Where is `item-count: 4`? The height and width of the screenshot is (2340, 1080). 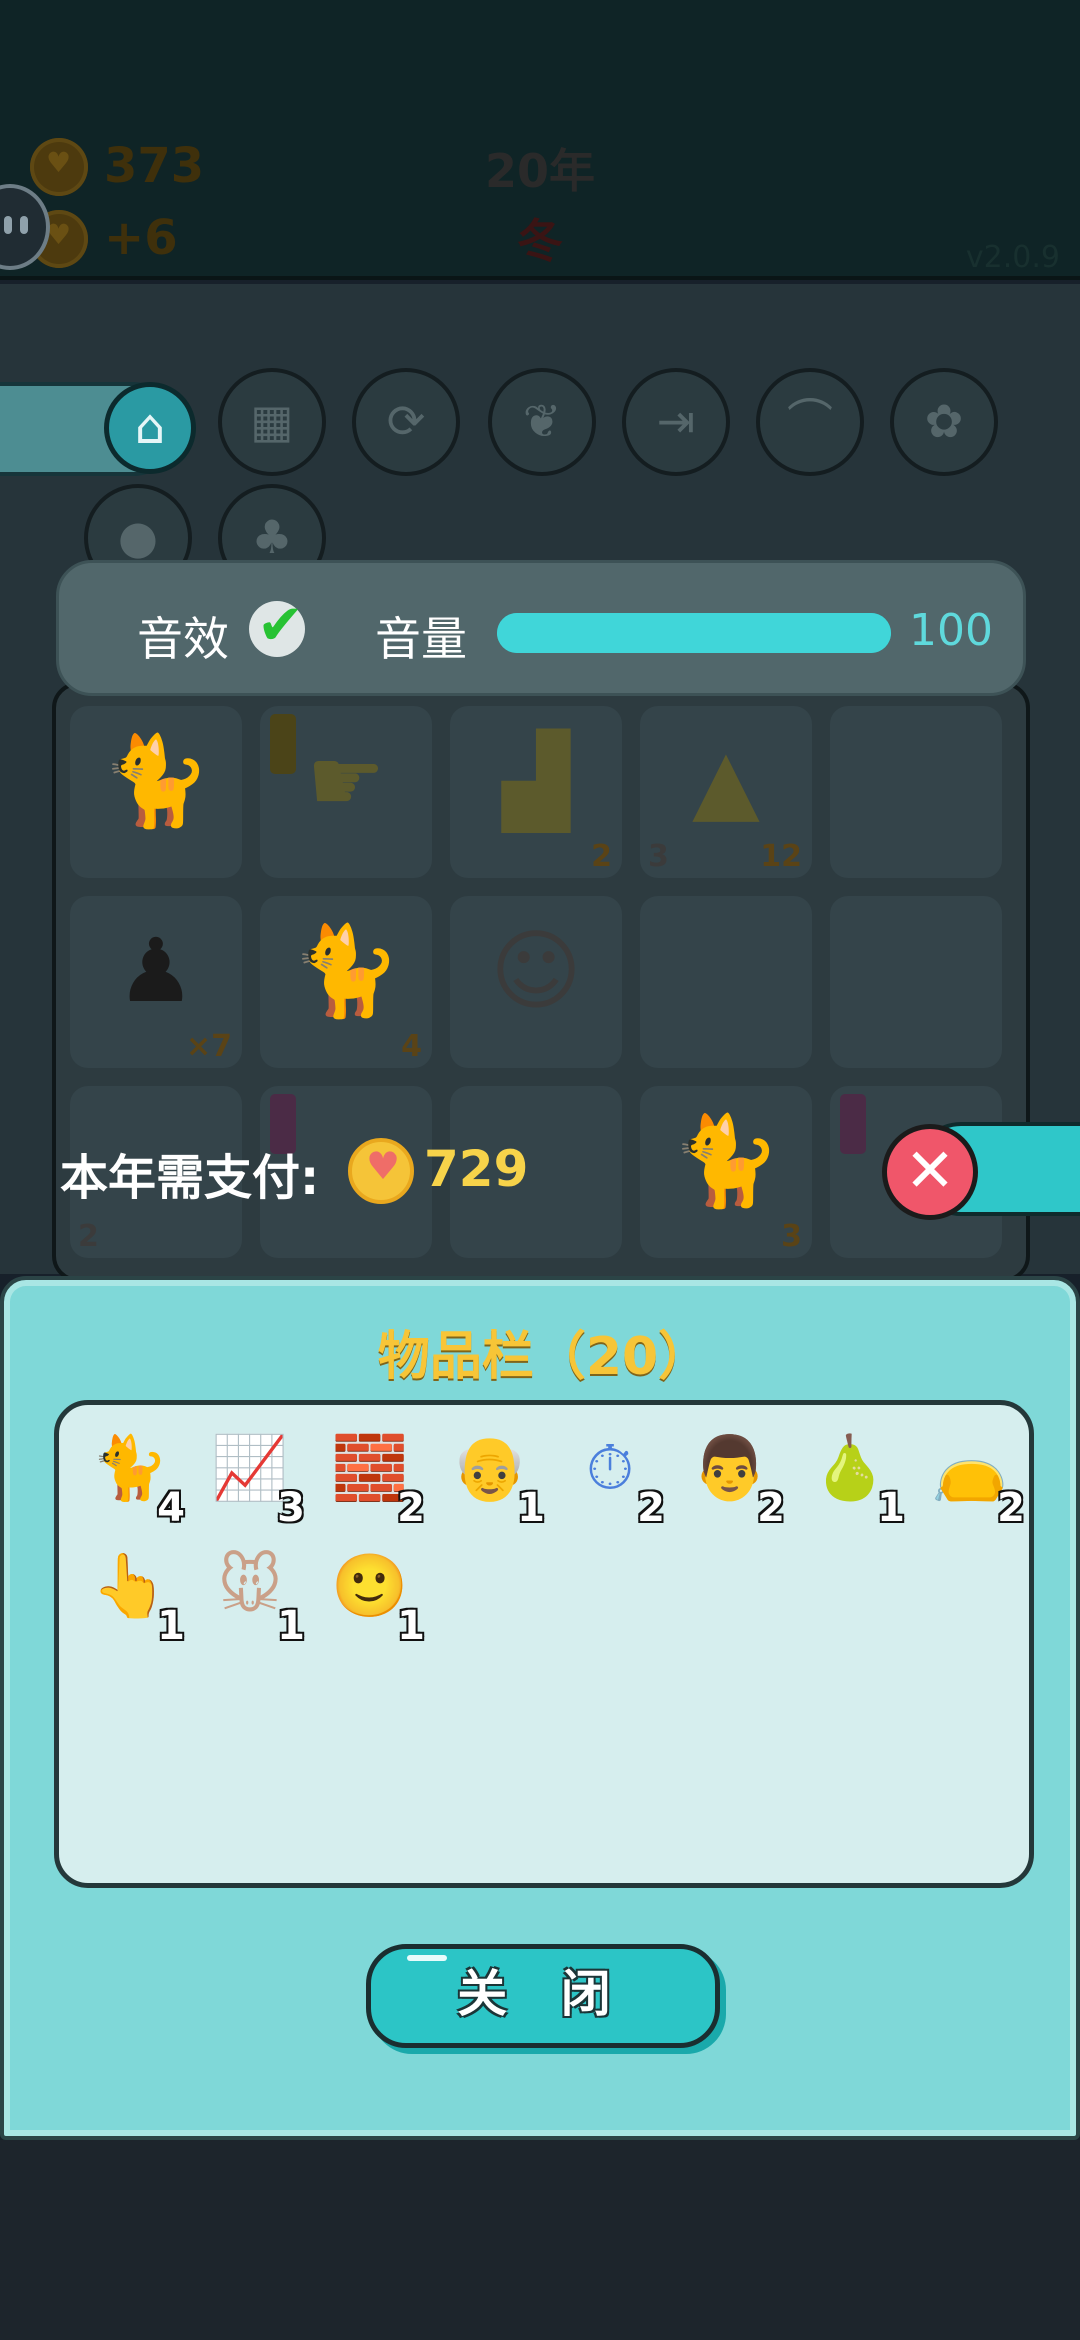 item-count: 4 is located at coordinates (171, 1508).